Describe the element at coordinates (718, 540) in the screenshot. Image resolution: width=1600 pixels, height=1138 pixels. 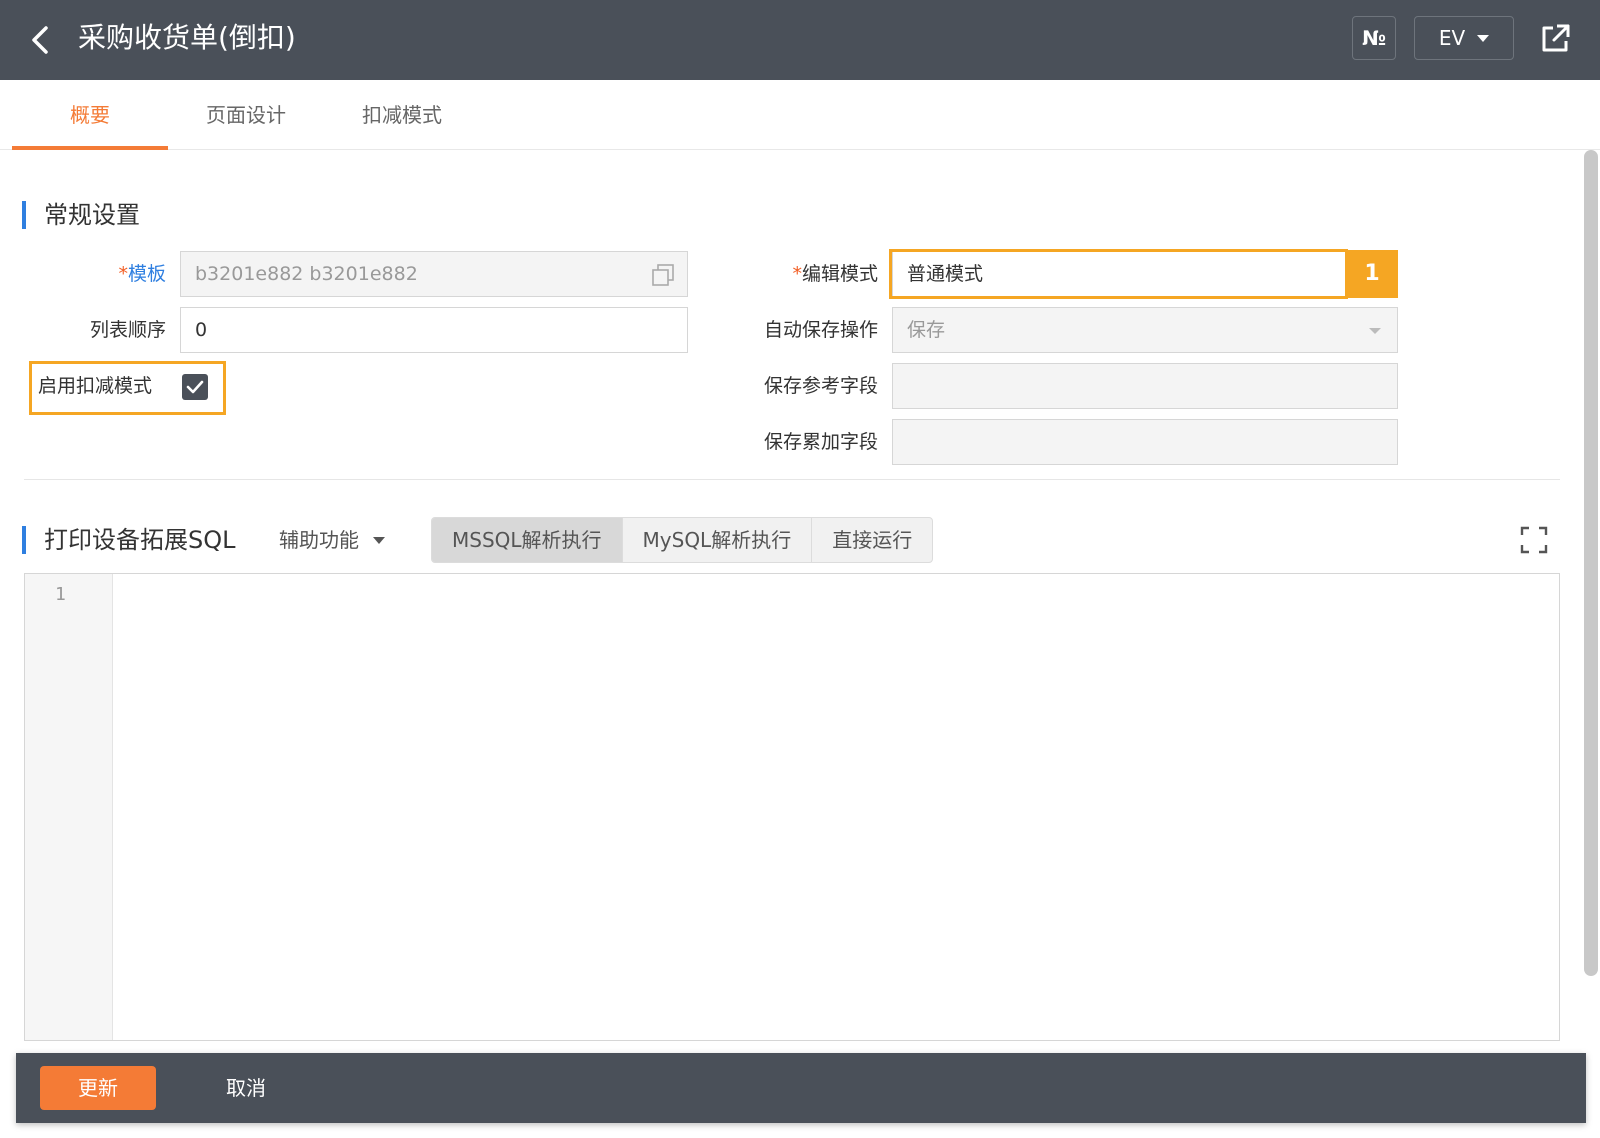
I see `mysql-mode-button: MySQL解析执行` at that location.